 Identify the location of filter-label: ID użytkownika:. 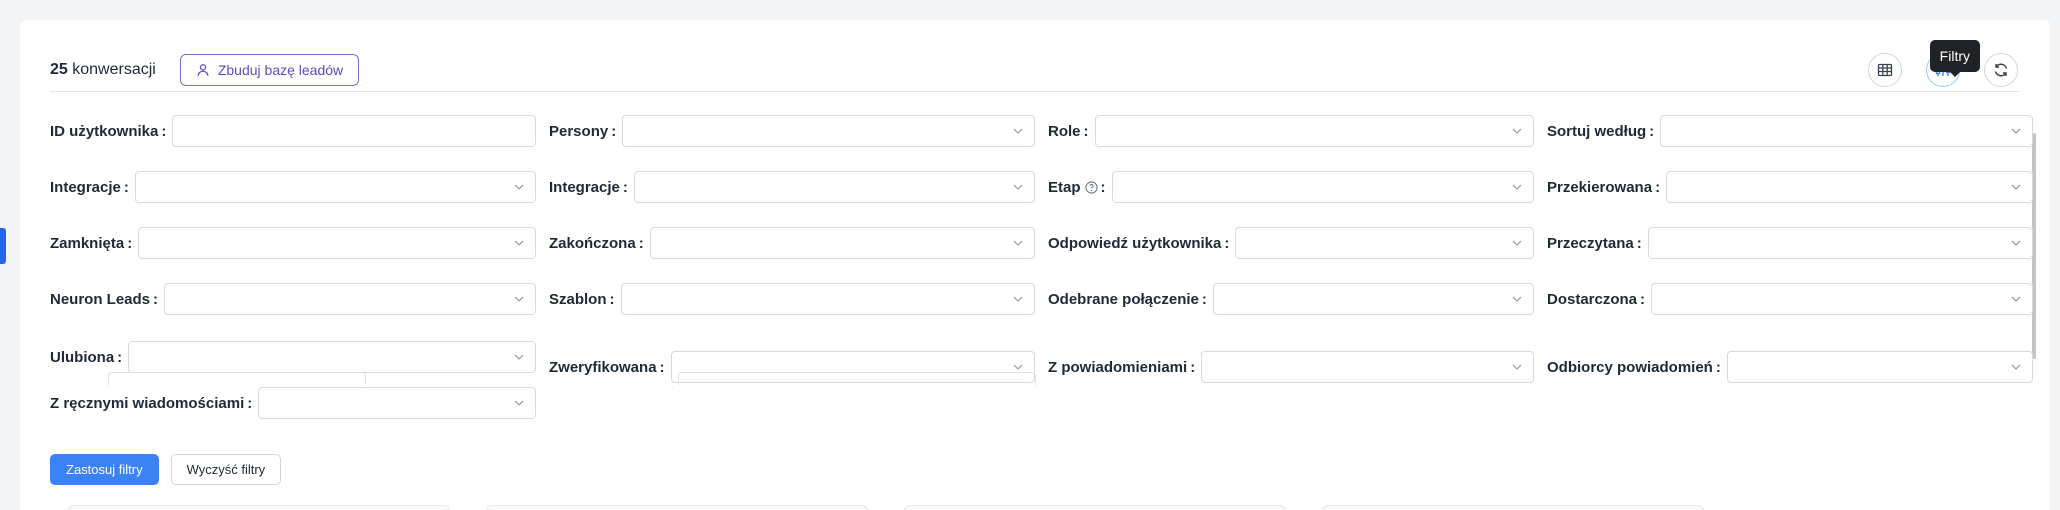
(108, 131).